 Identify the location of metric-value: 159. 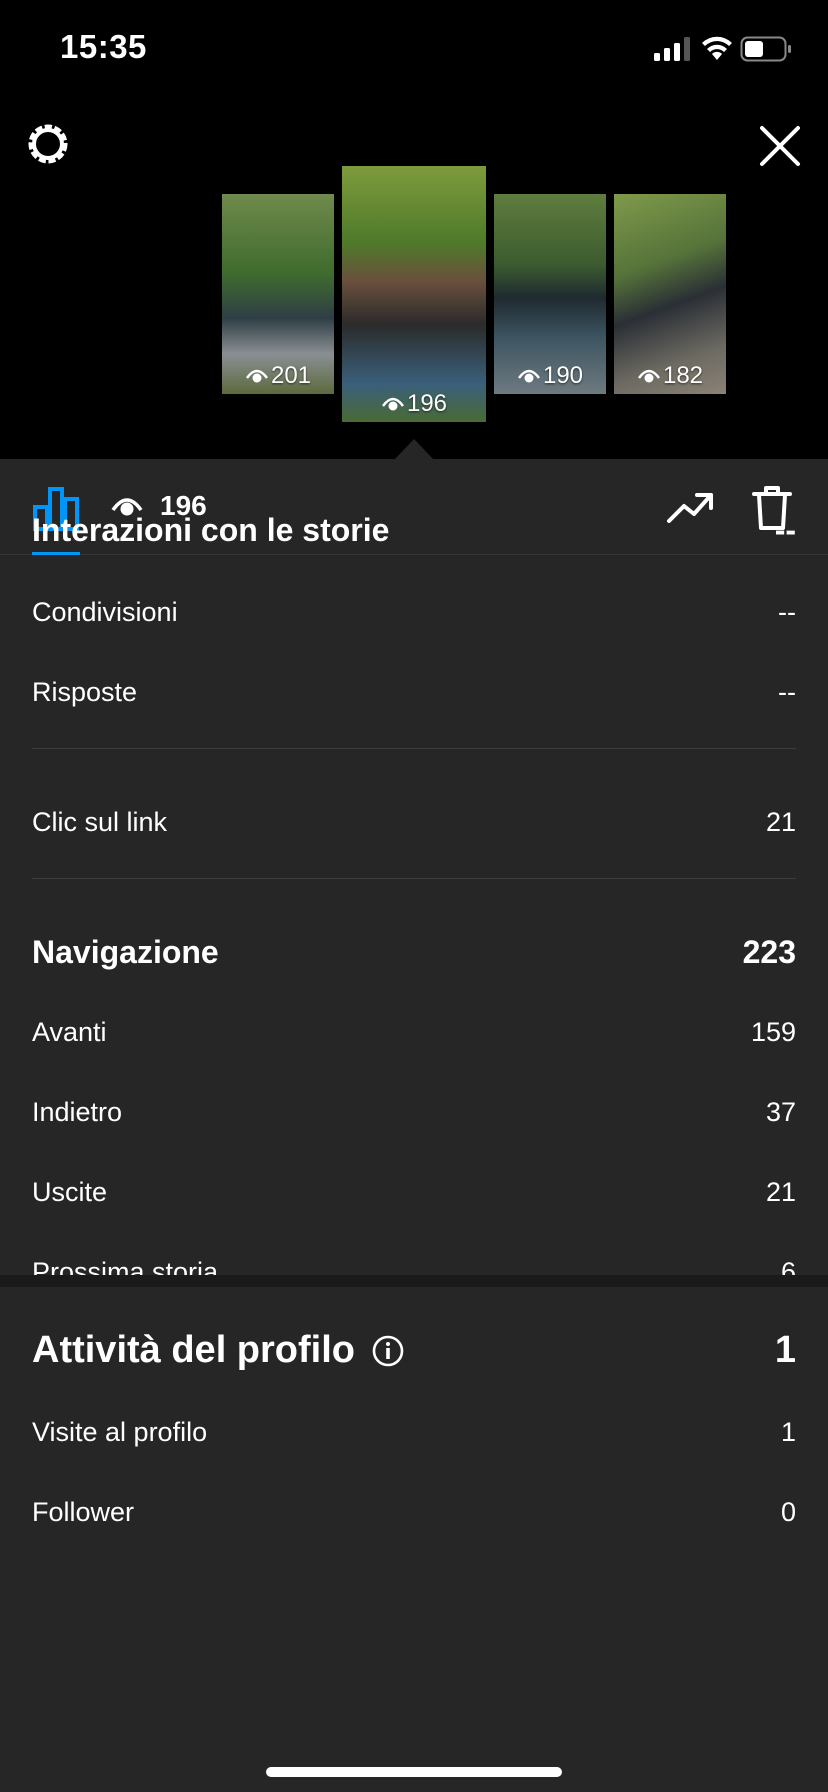
(773, 1032).